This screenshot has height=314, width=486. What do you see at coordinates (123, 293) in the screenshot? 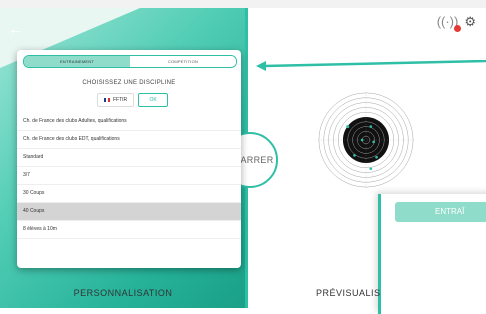
I see `personalisation-label: PERSONNALISATION` at bounding box center [123, 293].